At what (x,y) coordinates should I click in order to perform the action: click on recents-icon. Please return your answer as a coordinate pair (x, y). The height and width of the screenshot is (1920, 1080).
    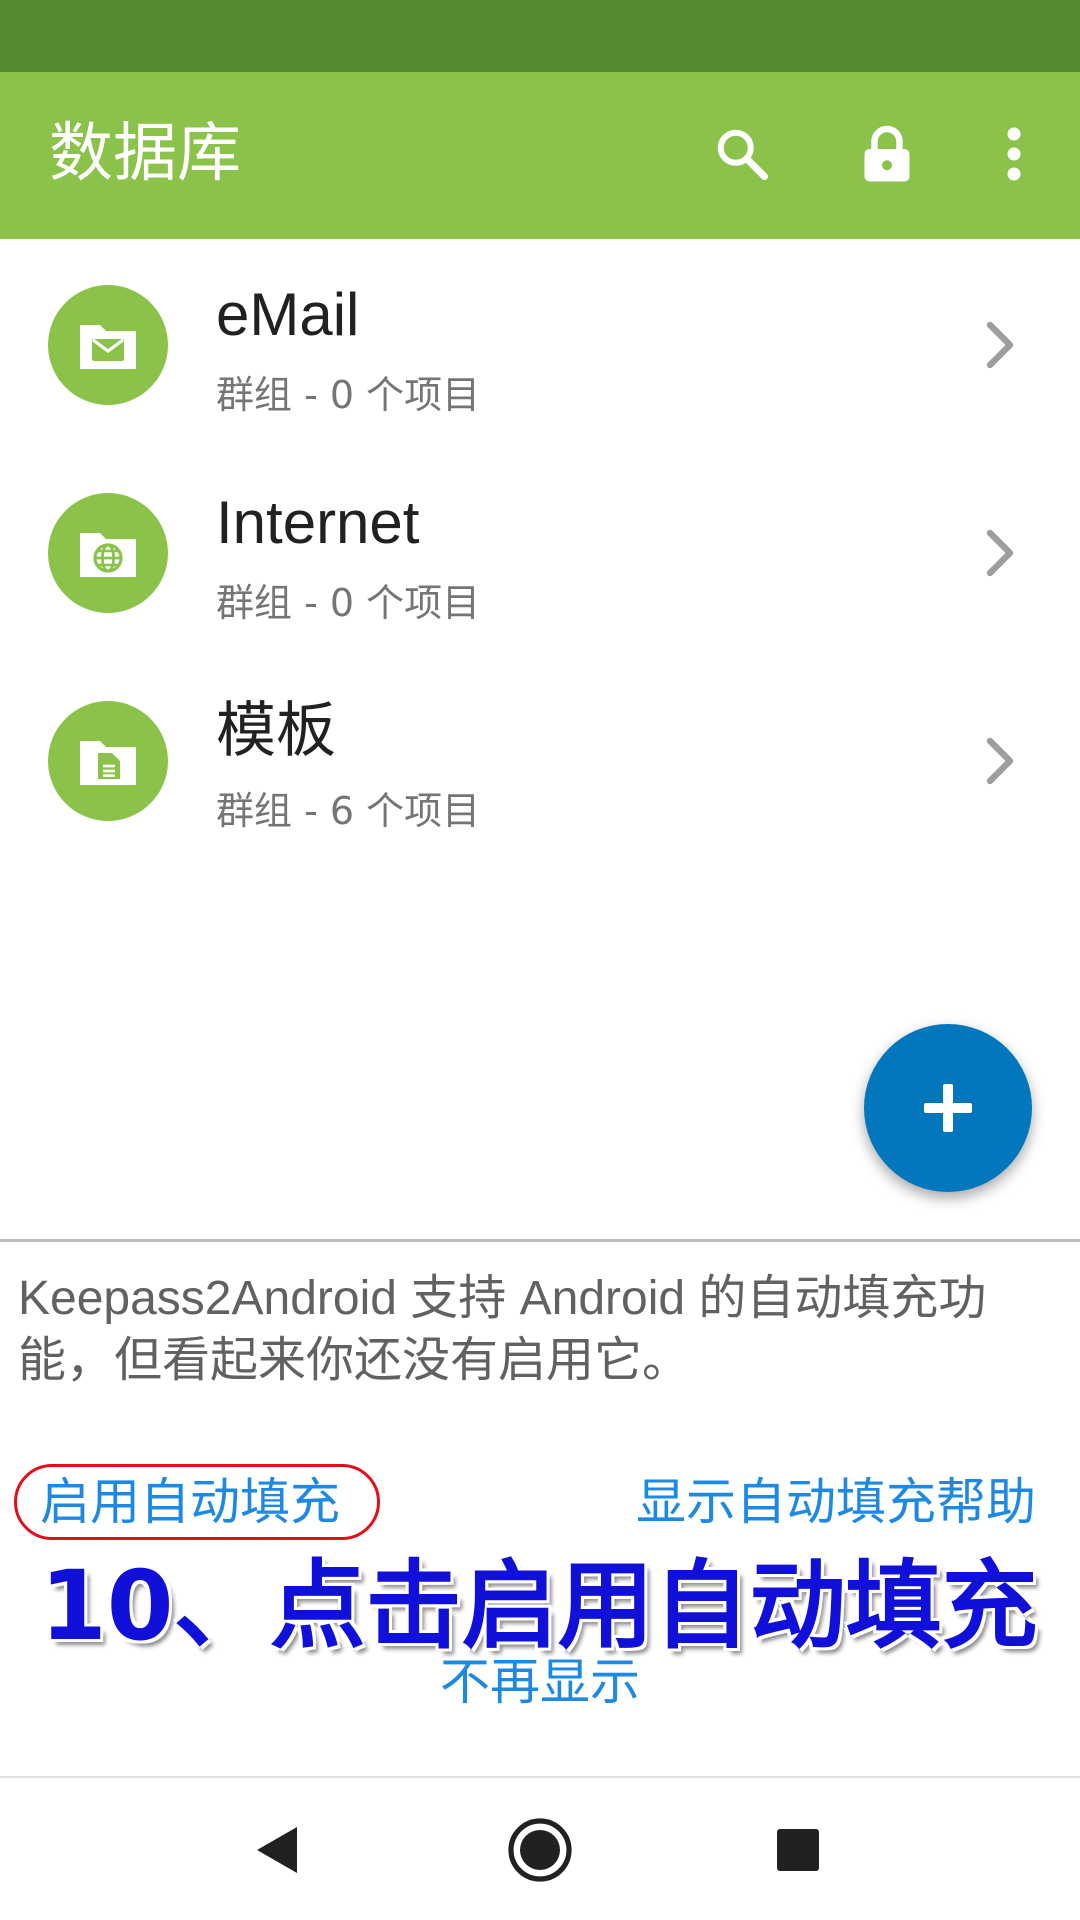
    Looking at the image, I should click on (798, 1850).